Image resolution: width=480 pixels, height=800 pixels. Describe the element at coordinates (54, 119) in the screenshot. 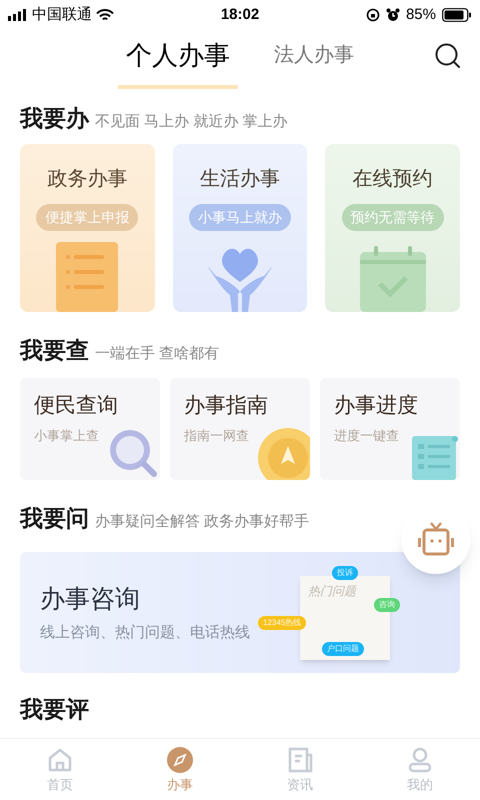

I see `section-title: 我要办` at that location.